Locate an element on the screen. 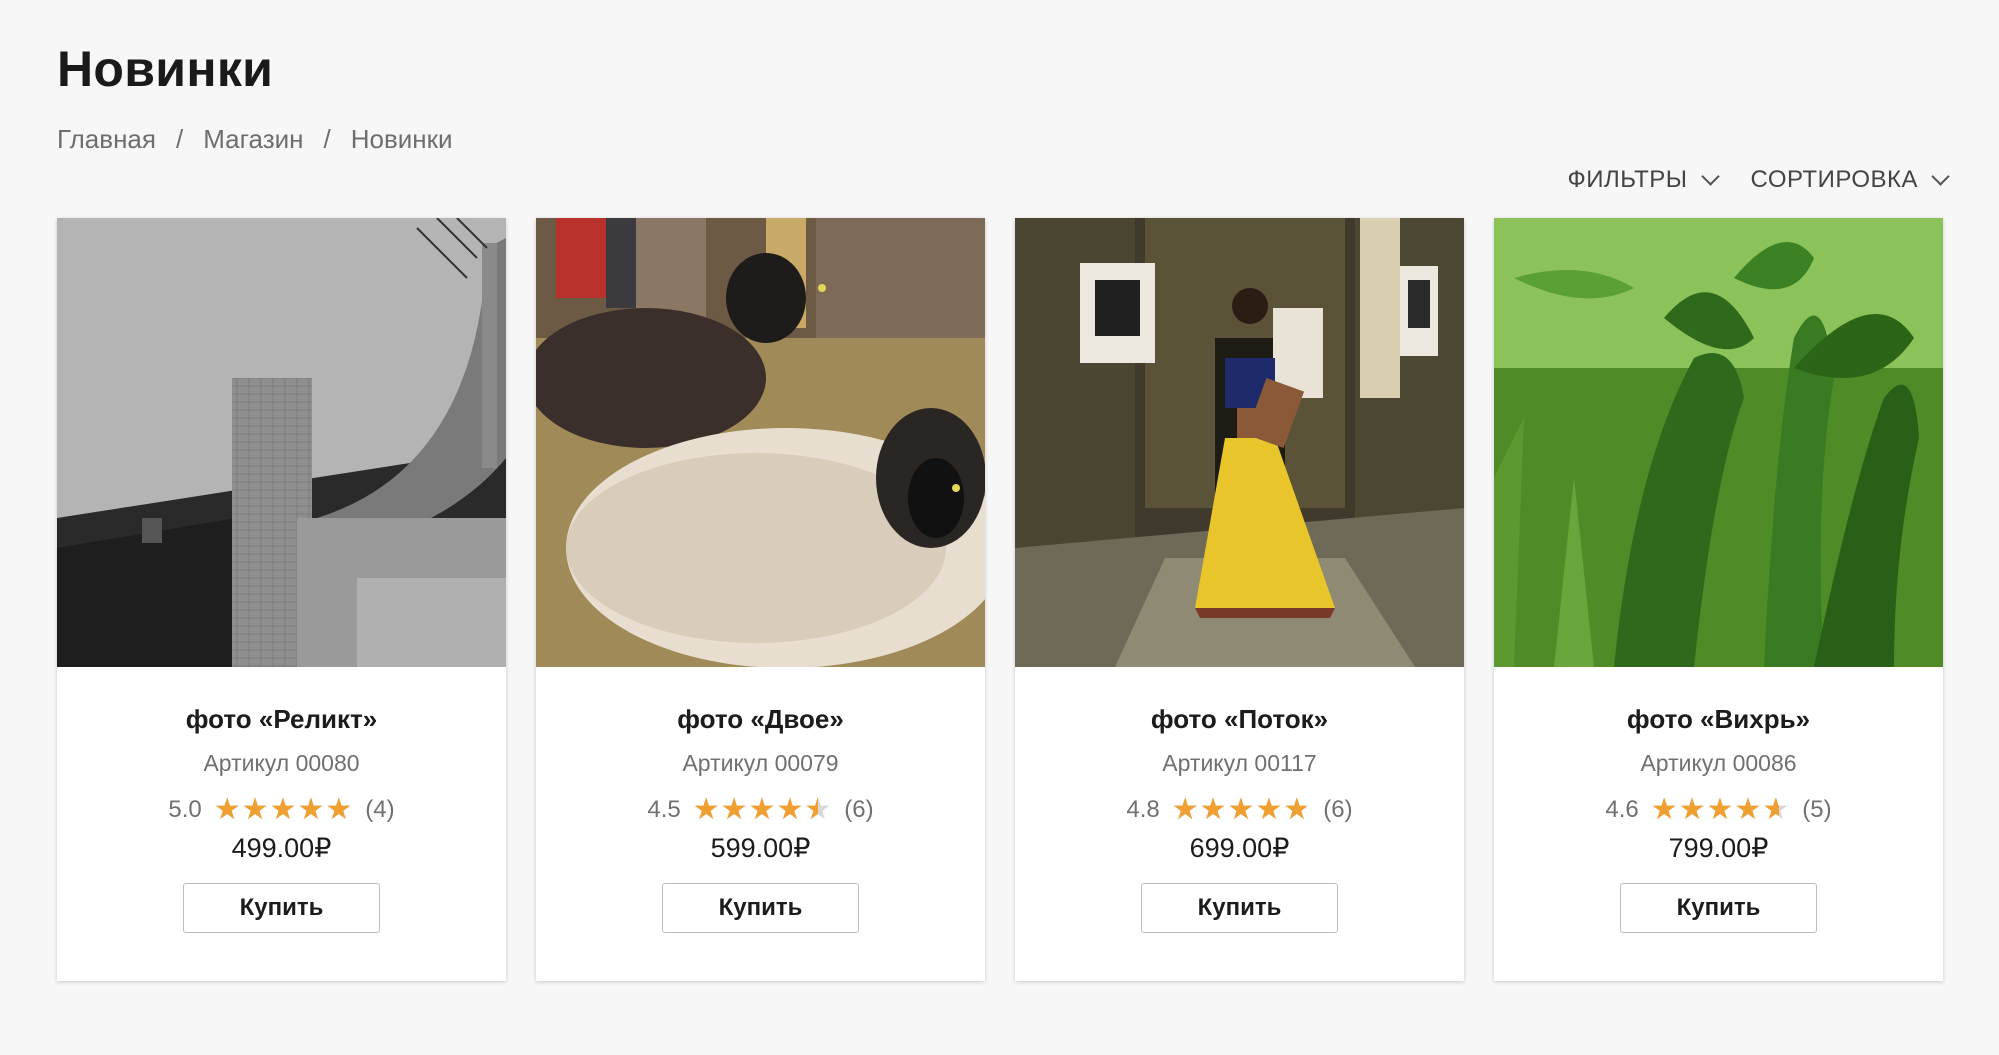 The image size is (1999, 1055). product-rating: 5.0 ★★★★★ ★★★★★ (4) is located at coordinates (281, 810).